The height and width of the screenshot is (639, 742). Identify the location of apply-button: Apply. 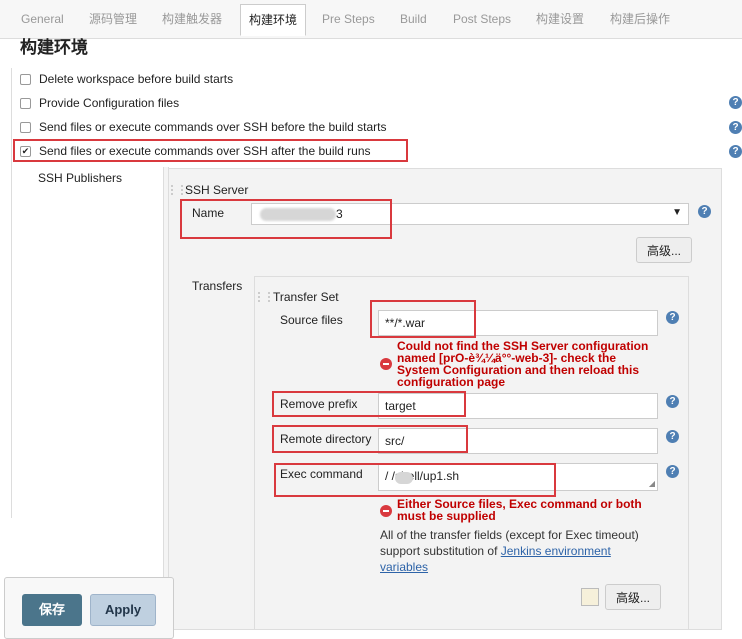
(123, 610).